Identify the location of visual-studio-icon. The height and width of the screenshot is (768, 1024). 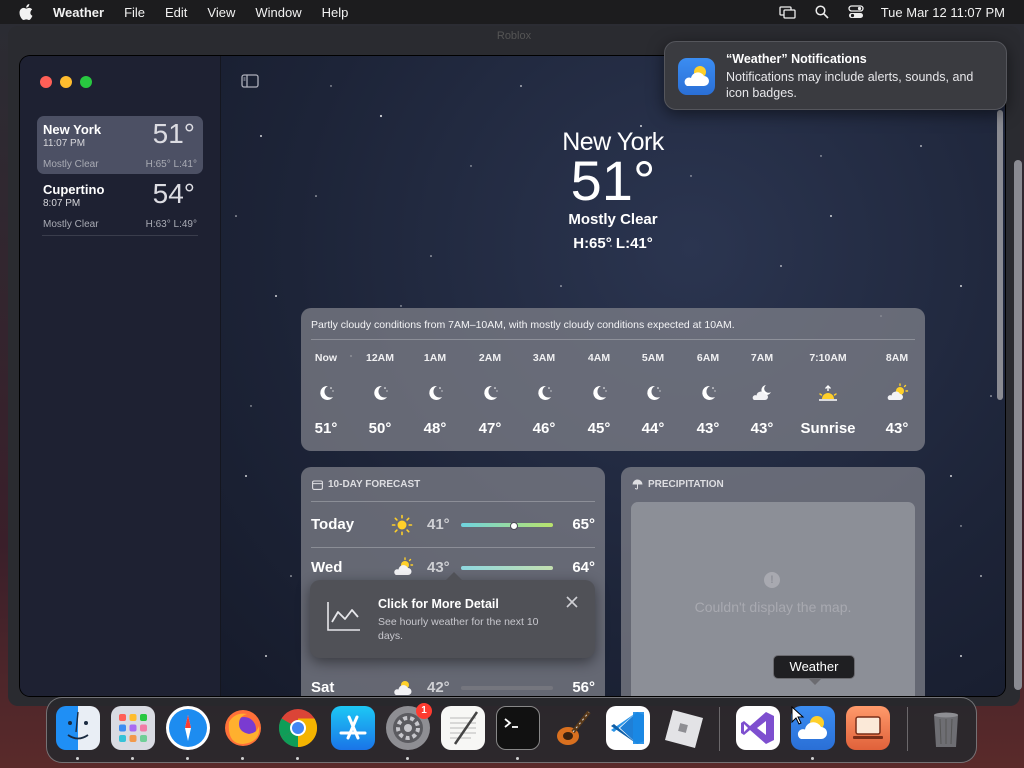
(758, 728).